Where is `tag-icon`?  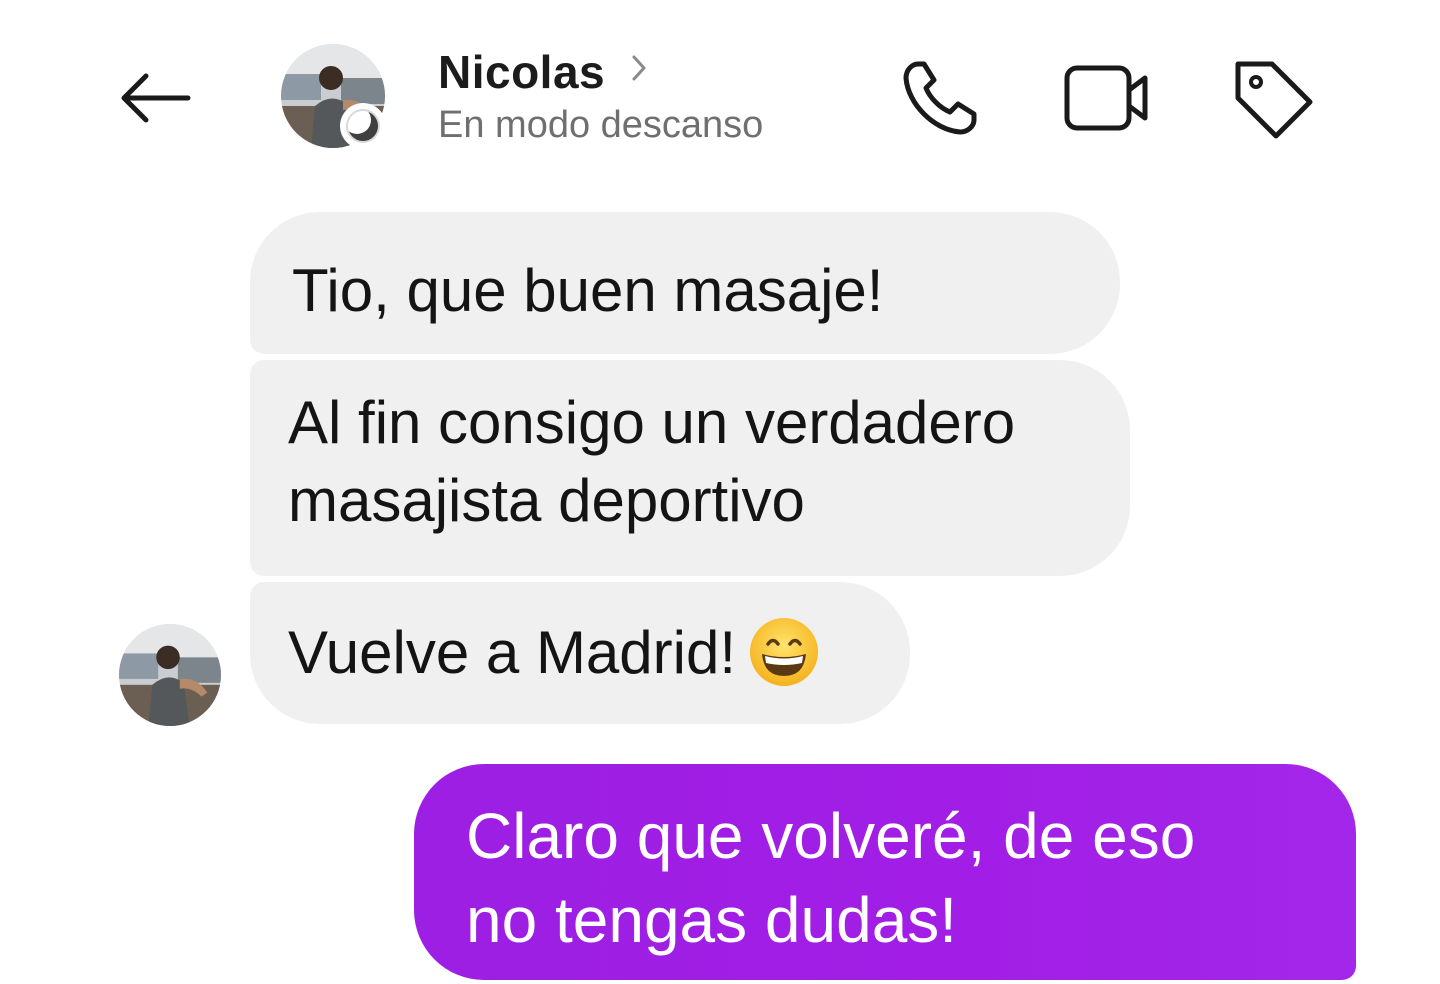 tag-icon is located at coordinates (1274, 100).